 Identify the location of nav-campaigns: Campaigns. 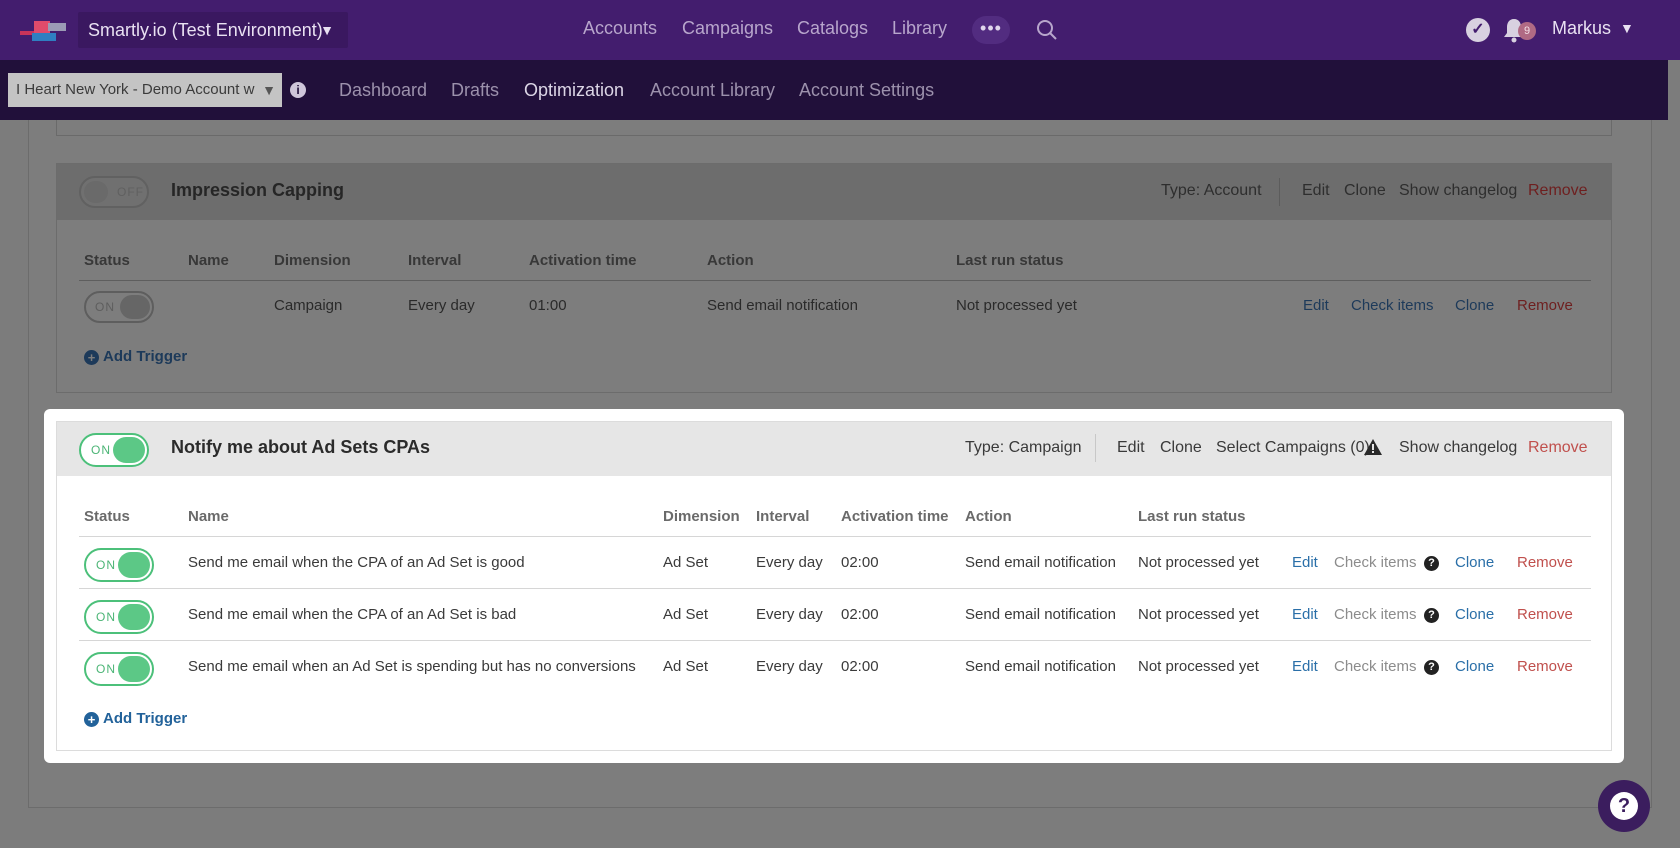
(727, 28).